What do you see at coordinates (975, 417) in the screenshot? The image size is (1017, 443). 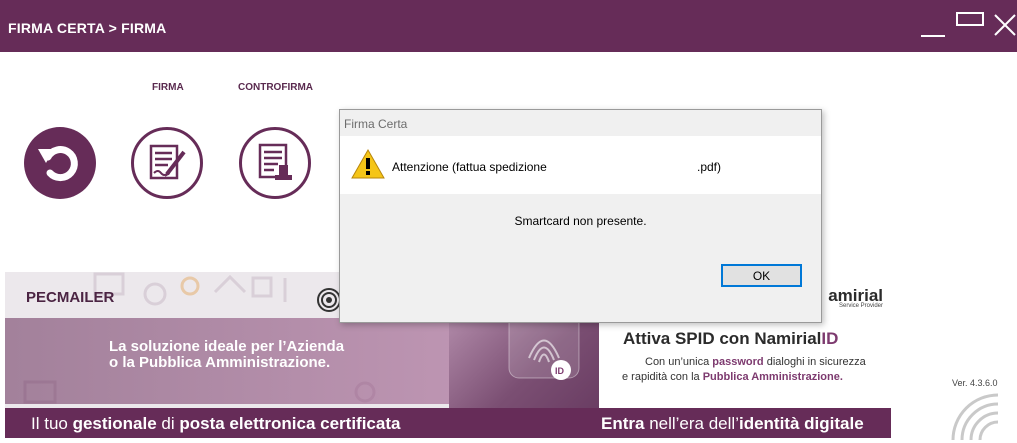 I see `brand-waves-icon` at bounding box center [975, 417].